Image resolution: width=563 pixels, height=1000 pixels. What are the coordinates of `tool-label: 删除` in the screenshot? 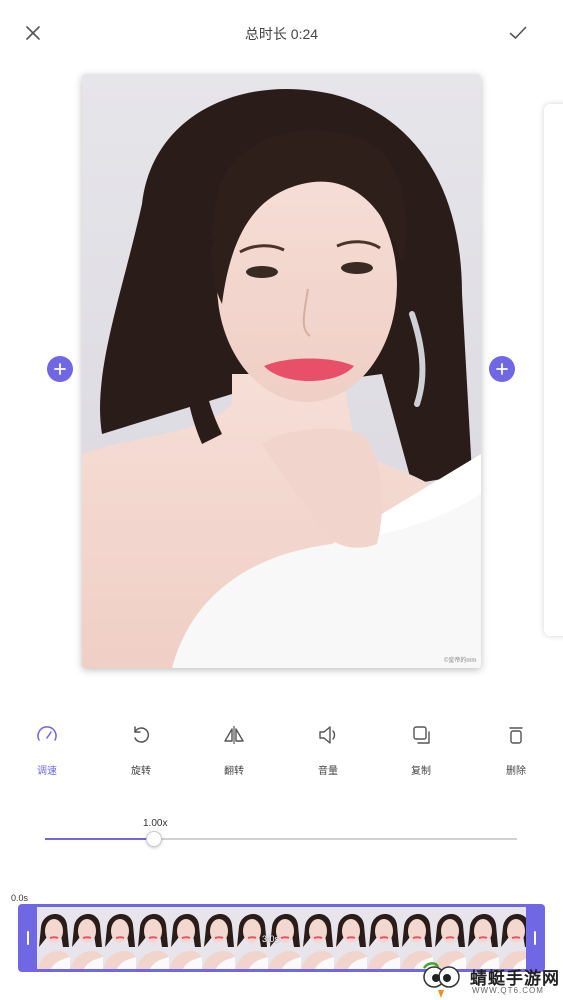 It's located at (516, 771).